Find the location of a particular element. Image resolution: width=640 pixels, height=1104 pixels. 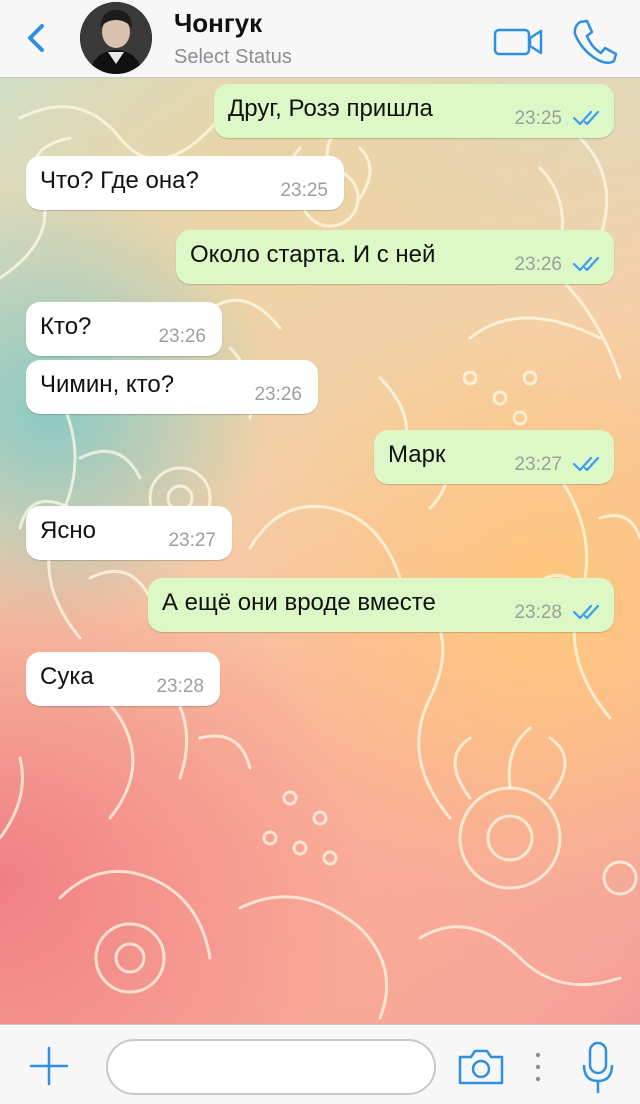

message-text: А ещё они вроде вместе is located at coordinates (299, 602).